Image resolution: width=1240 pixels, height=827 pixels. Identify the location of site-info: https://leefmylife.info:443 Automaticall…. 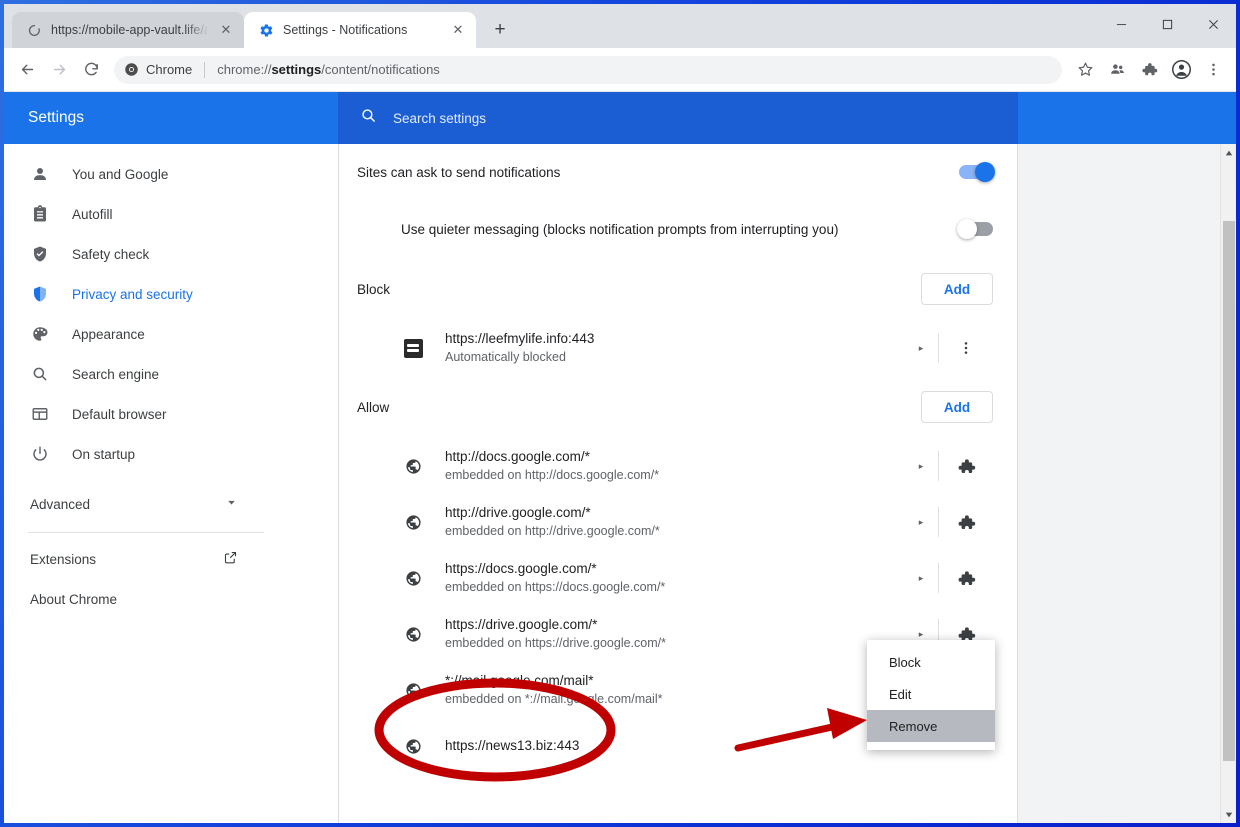
(664, 348).